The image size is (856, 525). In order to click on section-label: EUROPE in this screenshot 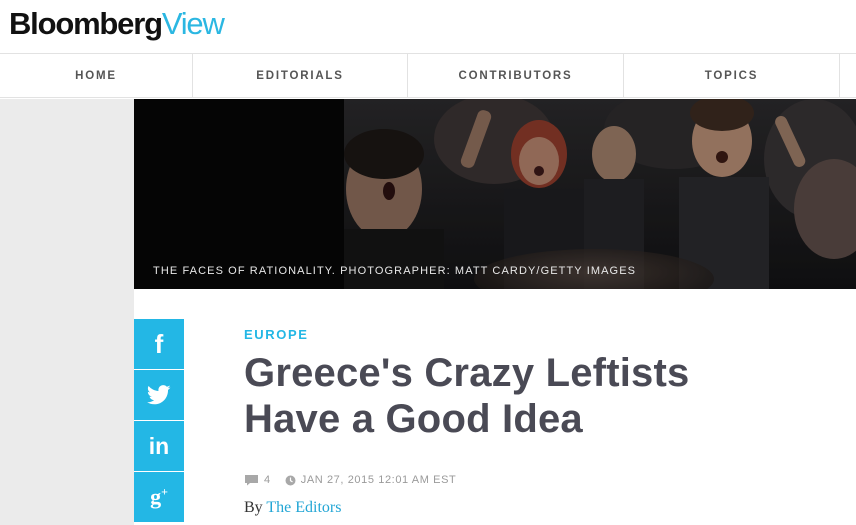, I will do `click(276, 334)`.